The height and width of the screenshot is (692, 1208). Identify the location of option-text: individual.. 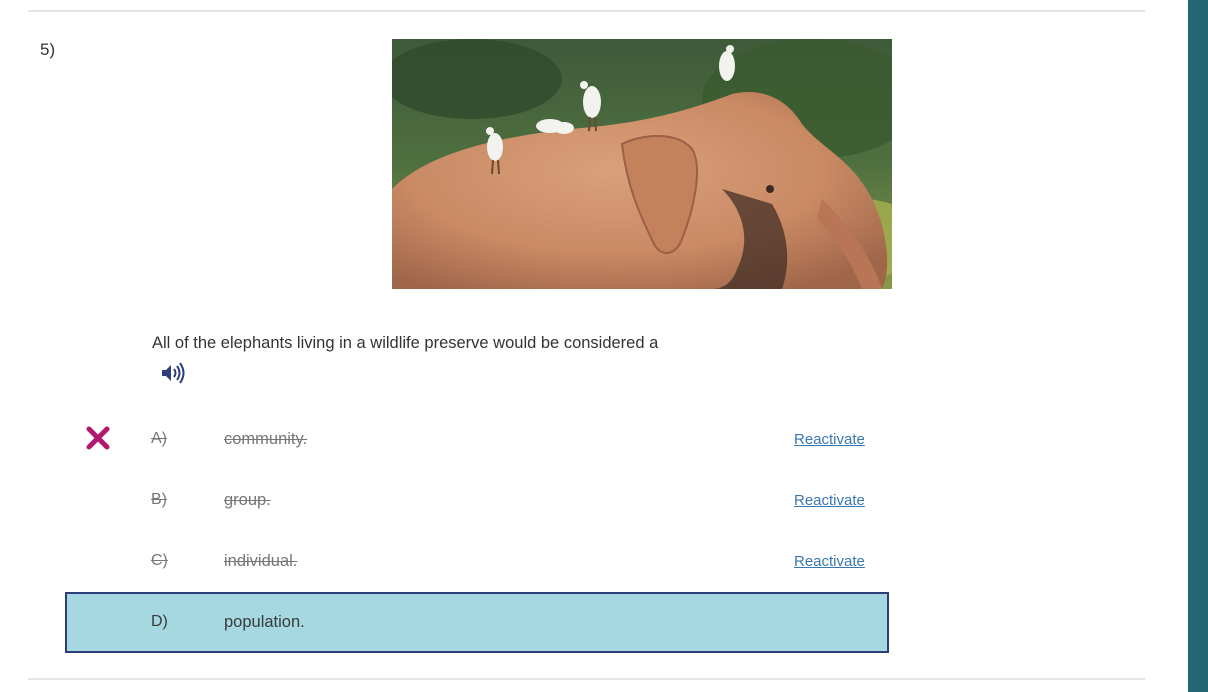
(261, 561).